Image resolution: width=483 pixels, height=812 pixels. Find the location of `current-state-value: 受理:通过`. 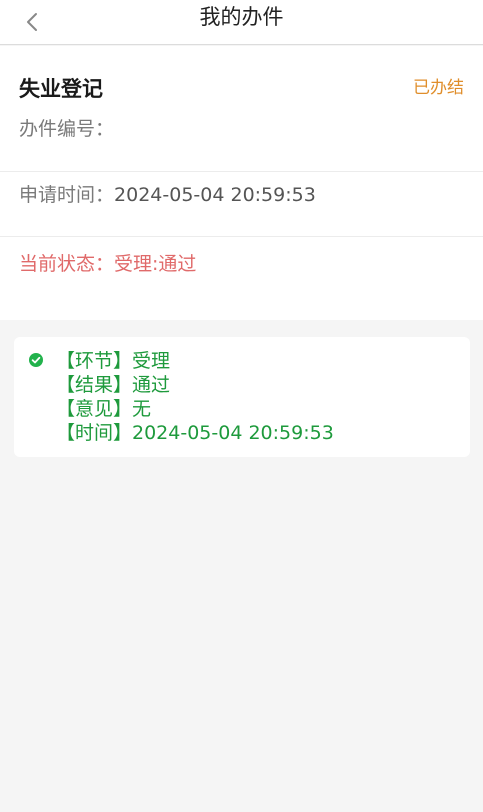

current-state-value: 受理:通过 is located at coordinates (155, 264).